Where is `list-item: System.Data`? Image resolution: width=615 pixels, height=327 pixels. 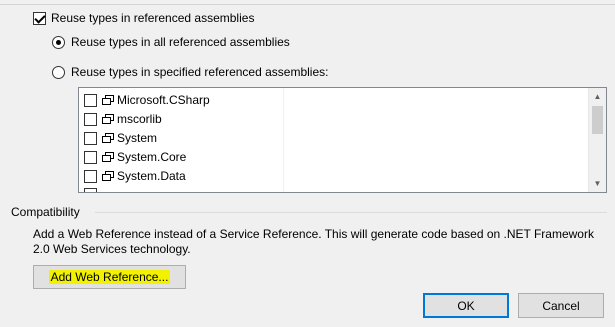 list-item: System.Data is located at coordinates (135, 176).